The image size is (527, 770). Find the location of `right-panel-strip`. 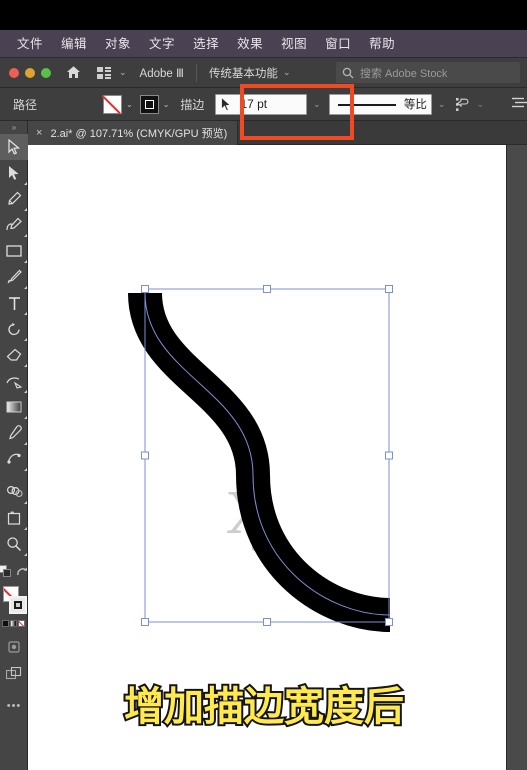

right-panel-strip is located at coordinates (516, 457).